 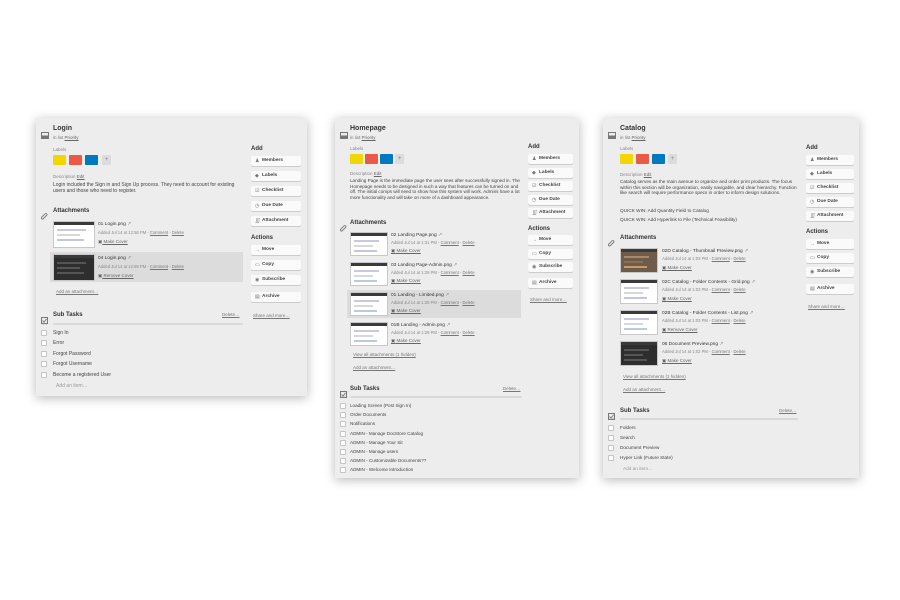 What do you see at coordinates (58, 343) in the screenshot?
I see `task-item: Error` at bounding box center [58, 343].